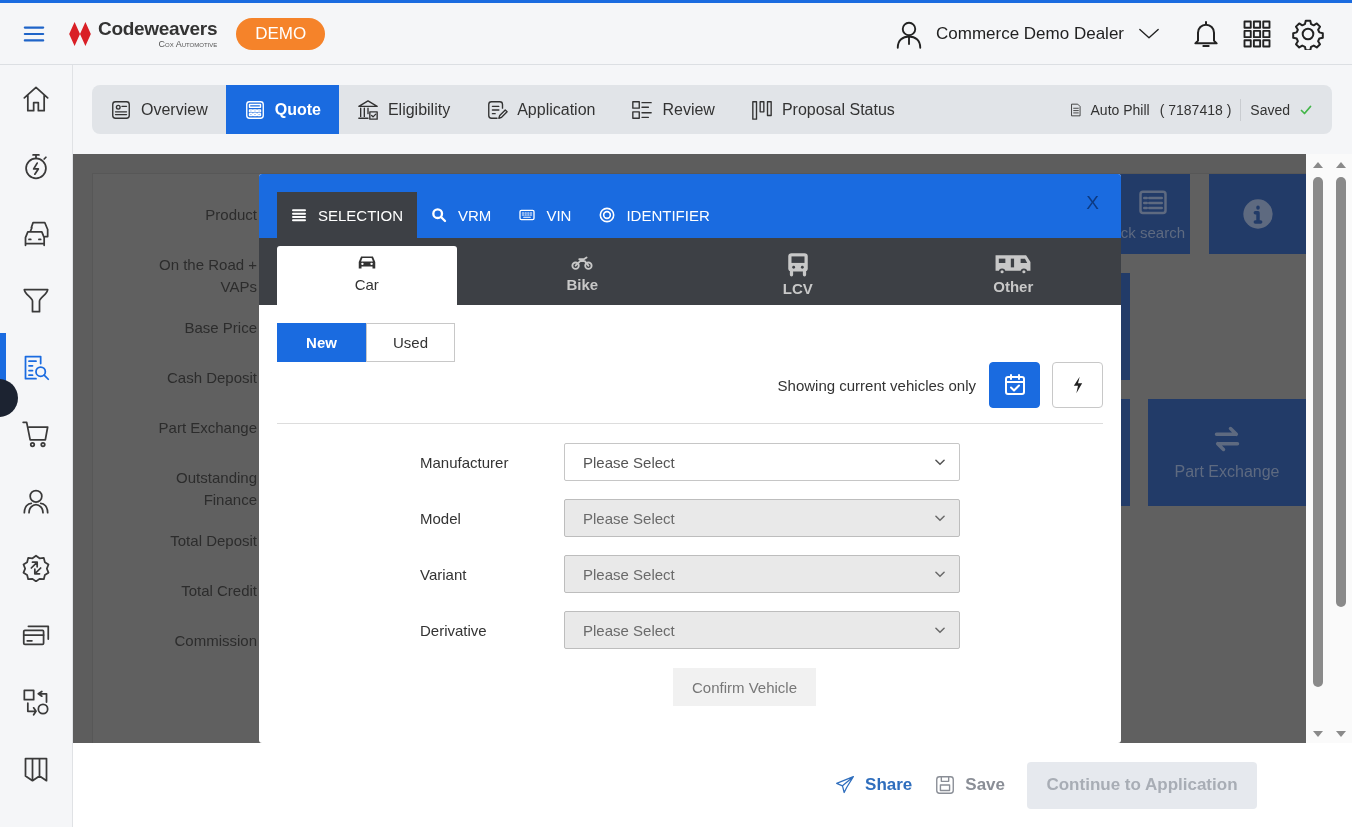 Image resolution: width=1352 pixels, height=827 pixels. What do you see at coordinates (642, 109) in the screenshot?
I see `list-view-icon` at bounding box center [642, 109].